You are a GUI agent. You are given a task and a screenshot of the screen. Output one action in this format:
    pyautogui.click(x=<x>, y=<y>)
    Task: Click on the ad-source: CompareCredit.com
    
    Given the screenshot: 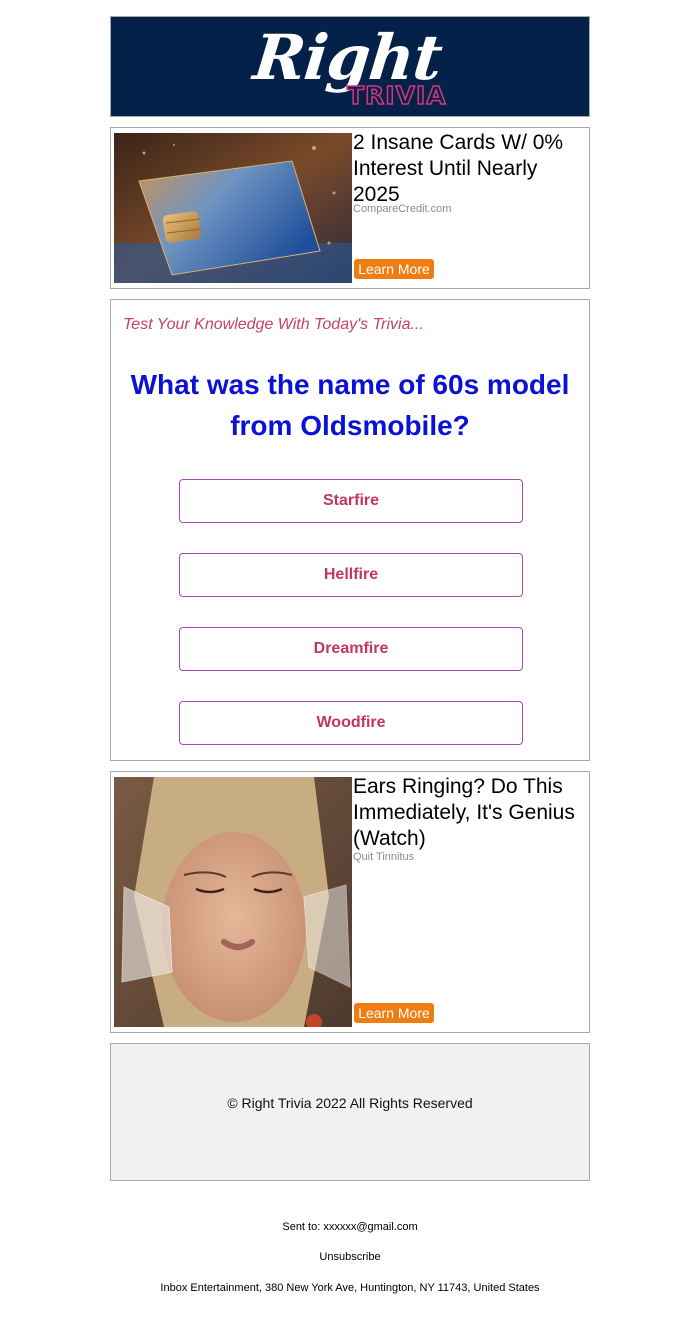 What is the action you would take?
    pyautogui.click(x=402, y=209)
    